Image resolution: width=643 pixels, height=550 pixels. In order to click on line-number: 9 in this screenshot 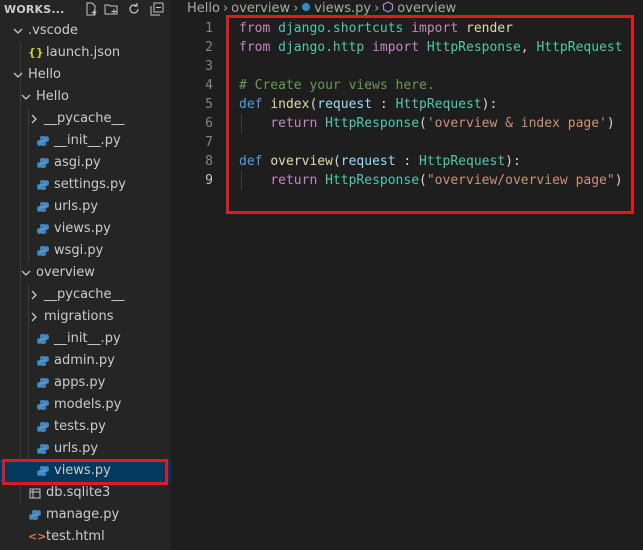, I will do `click(209, 180)`.